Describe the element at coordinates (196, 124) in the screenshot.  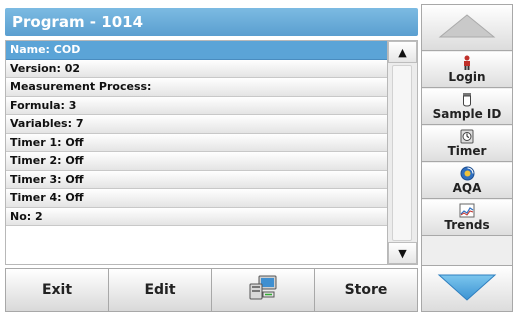
I see `list-item-variables: Variables: 7` at that location.